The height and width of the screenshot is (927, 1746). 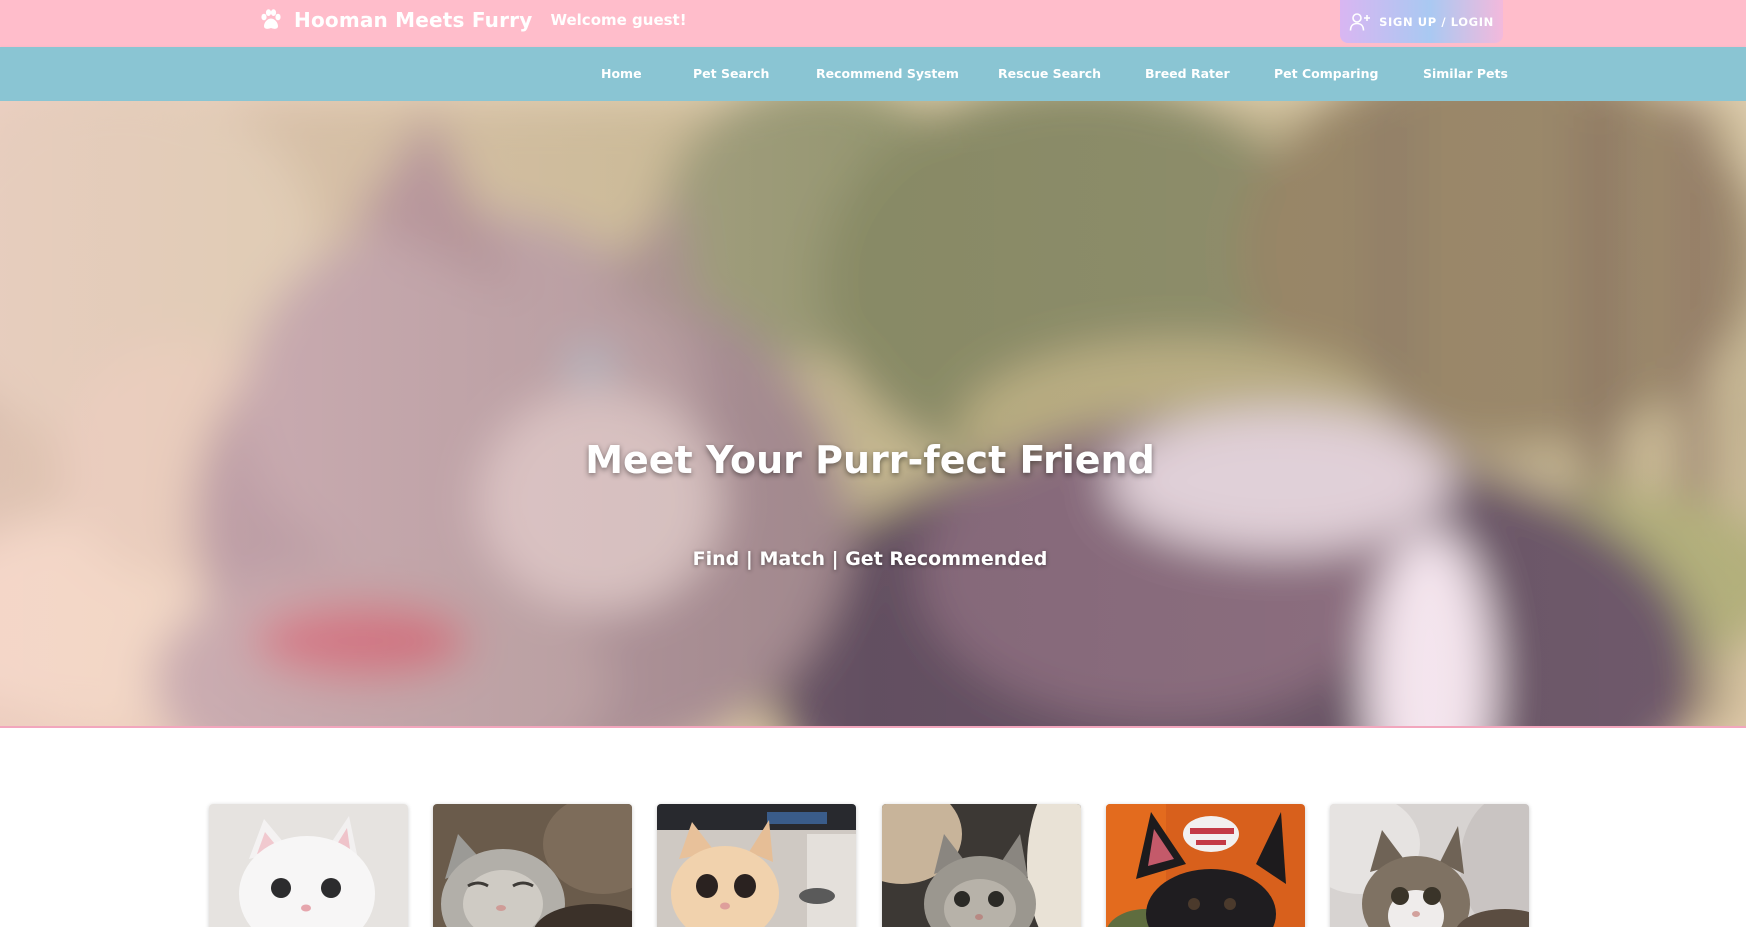 I want to click on welcome-text: Welcome guest!, so click(x=618, y=20).